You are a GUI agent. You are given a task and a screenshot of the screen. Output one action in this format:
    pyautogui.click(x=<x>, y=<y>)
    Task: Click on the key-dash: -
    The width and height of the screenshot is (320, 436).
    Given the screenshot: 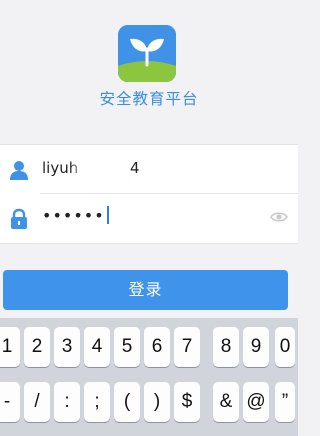 What is the action you would take?
    pyautogui.click(x=10, y=402)
    